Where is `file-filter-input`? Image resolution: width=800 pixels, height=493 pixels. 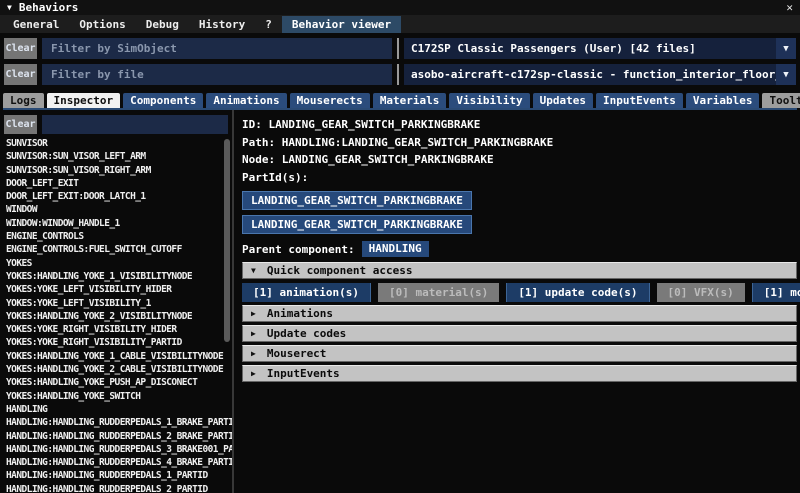 file-filter-input is located at coordinates (217, 74).